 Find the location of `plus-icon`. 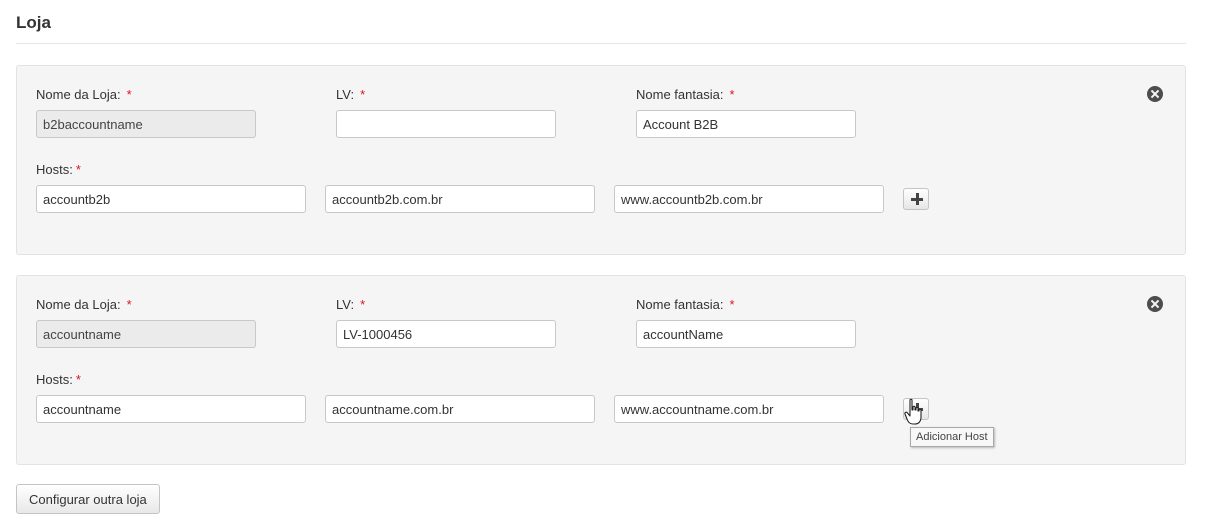

plus-icon is located at coordinates (917, 199).